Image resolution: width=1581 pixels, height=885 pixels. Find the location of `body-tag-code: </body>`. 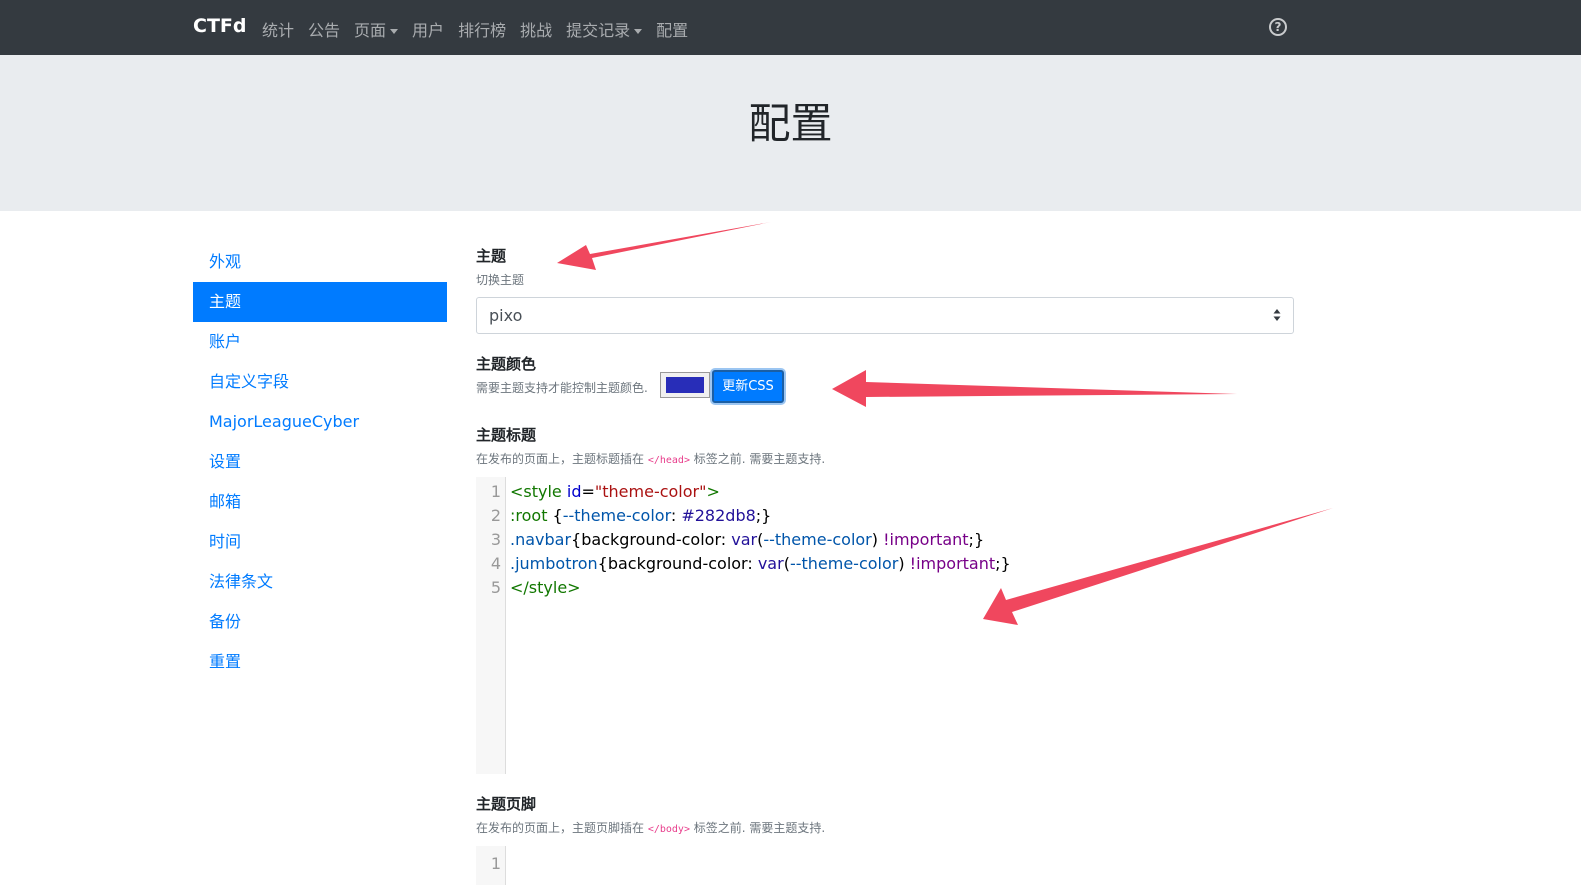

body-tag-code: </body> is located at coordinates (668, 829).